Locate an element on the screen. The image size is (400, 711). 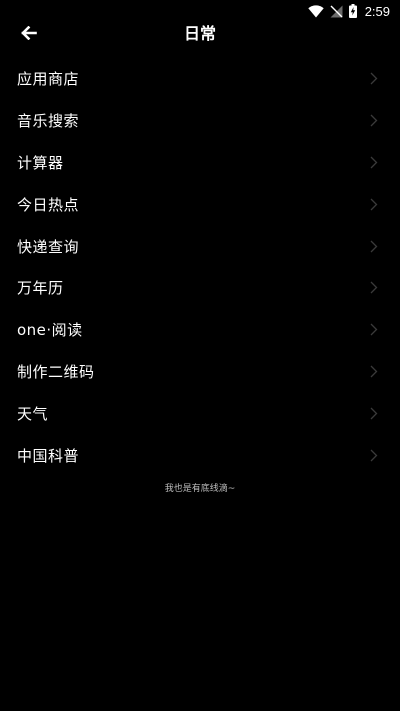
signal-off-icon is located at coordinates (336, 11).